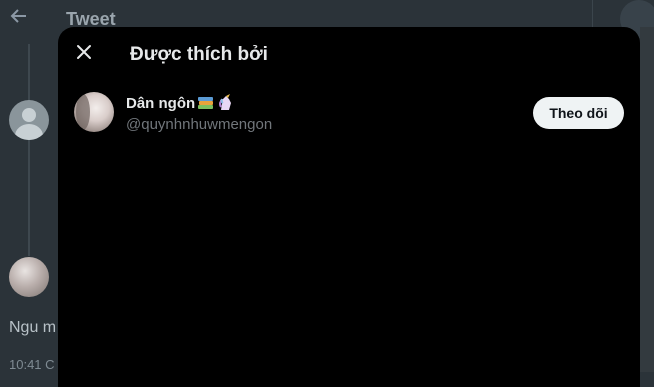 The height and width of the screenshot is (387, 654). Describe the element at coordinates (33, 327) in the screenshot. I see `tweet-text: Ngu m` at that location.